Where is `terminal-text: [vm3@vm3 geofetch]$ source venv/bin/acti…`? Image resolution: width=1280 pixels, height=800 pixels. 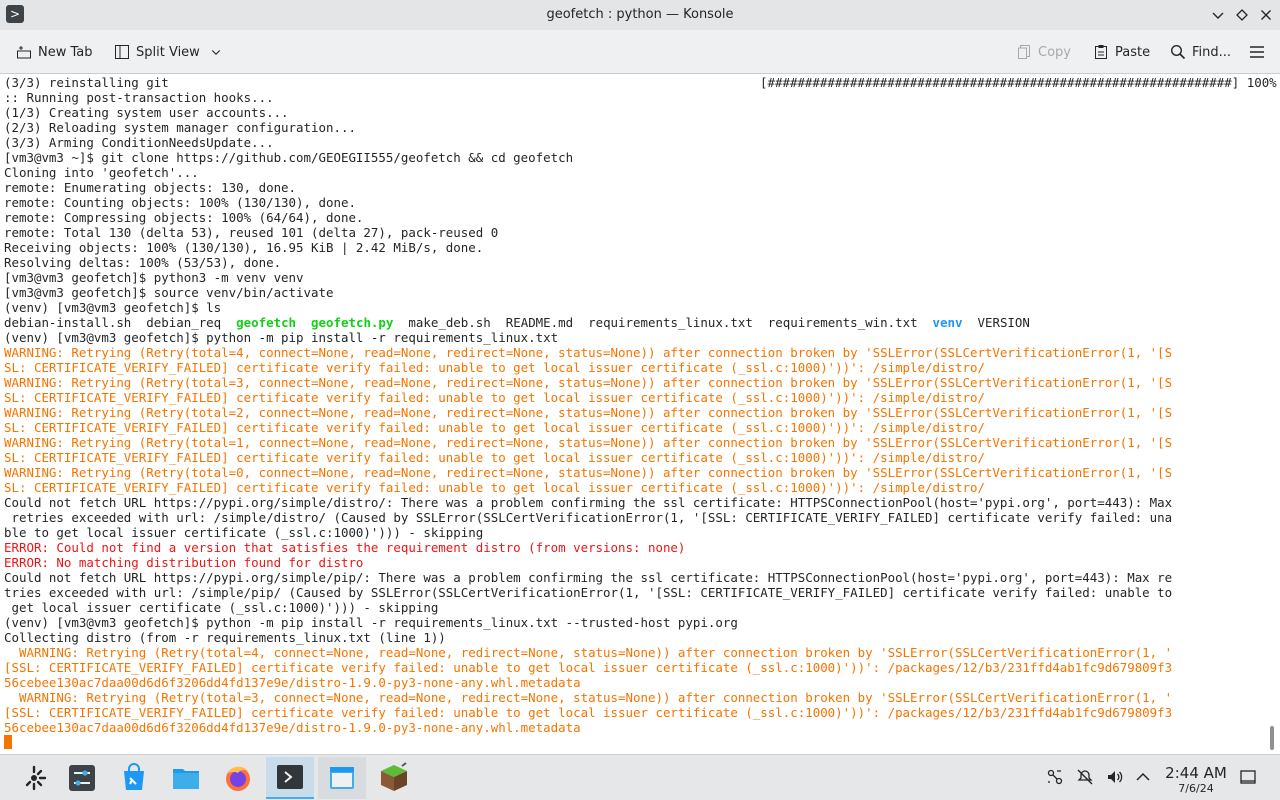 terminal-text: [vm3@vm3 geofetch]$ source venv/bin/acti… is located at coordinates (169, 292).